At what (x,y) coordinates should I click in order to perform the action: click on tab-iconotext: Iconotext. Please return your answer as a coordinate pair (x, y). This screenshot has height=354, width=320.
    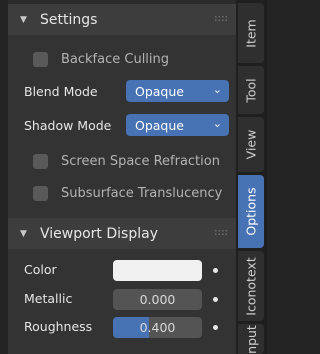
    Looking at the image, I should click on (251, 286).